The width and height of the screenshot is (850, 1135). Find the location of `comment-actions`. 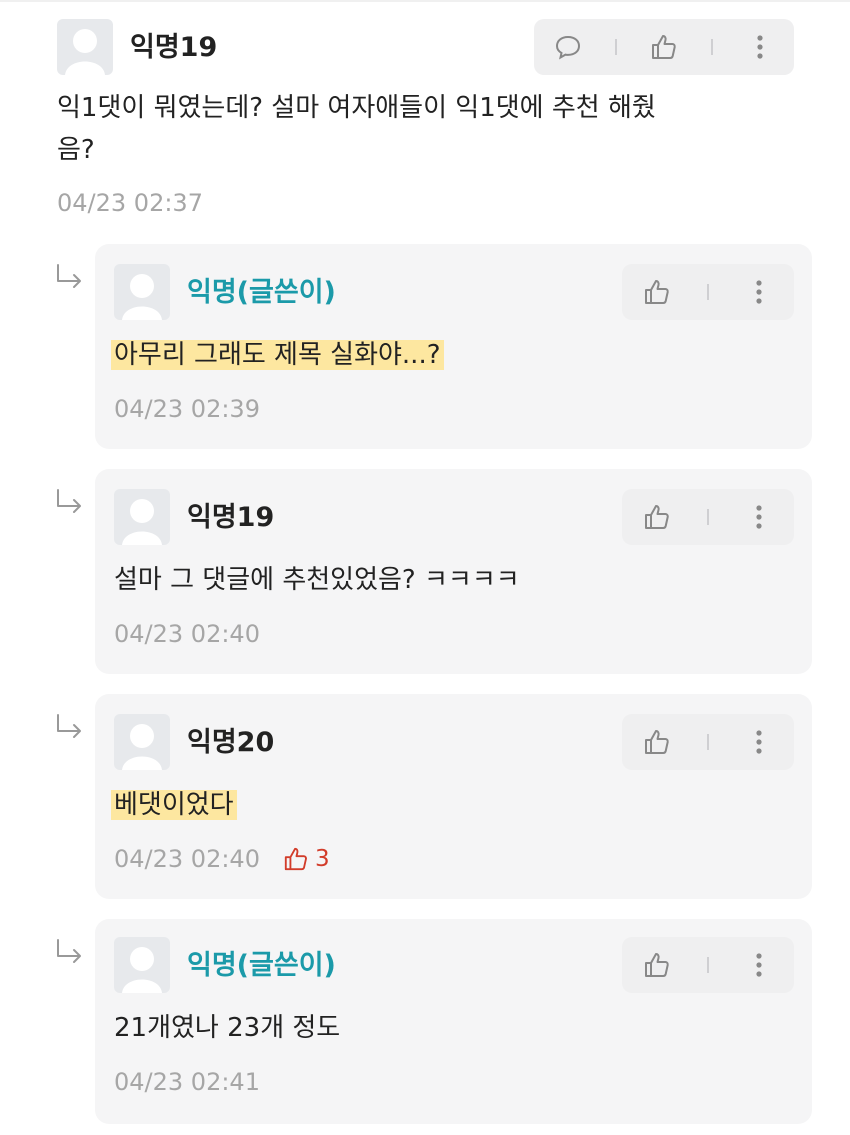

comment-actions is located at coordinates (664, 47).